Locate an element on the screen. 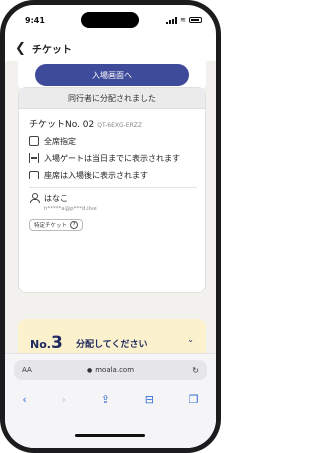 Image resolution: width=320 pixels, height=453 pixels. distribute-text: 分配してください is located at coordinates (112, 345).